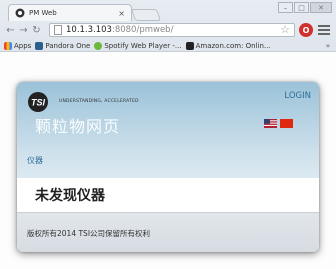 The width and height of the screenshot is (336, 269). I want to click on amazon-icon, so click(189, 45).